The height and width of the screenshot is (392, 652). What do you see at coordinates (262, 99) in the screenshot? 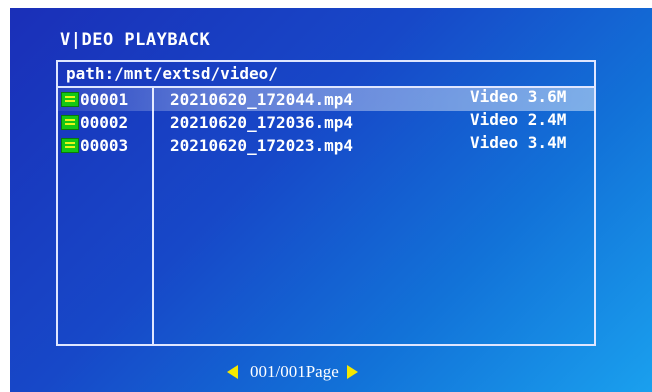
I see `file-name: 20210620_172044.mp4` at bounding box center [262, 99].